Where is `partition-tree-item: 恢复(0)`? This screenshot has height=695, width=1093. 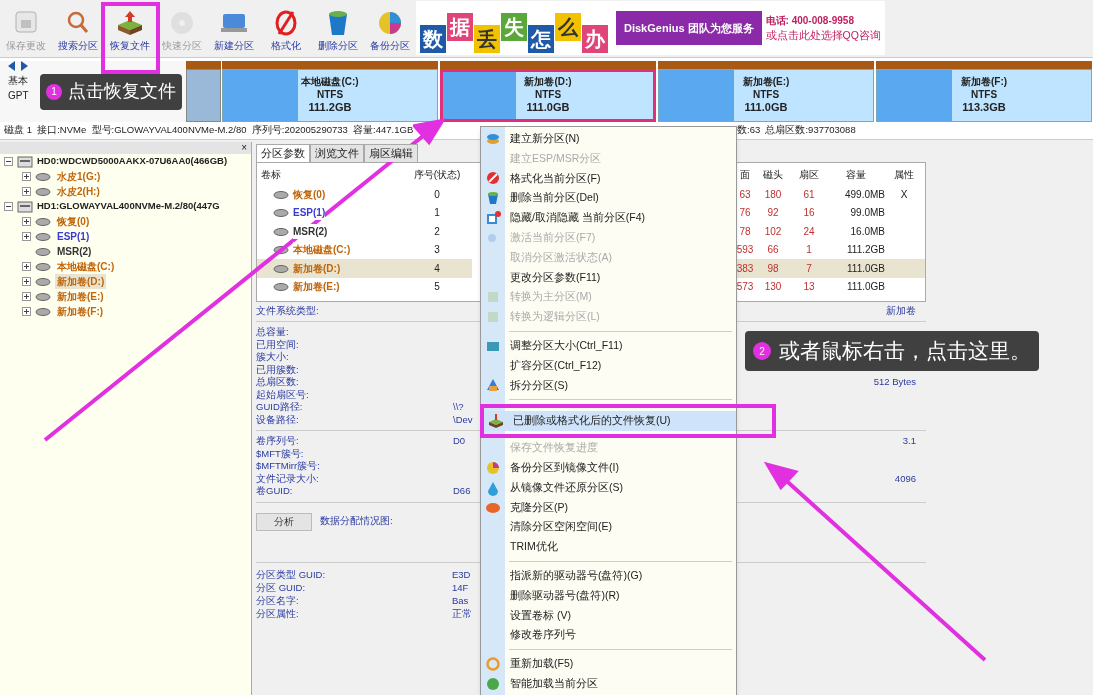 partition-tree-item: 恢复(0) is located at coordinates (73, 221).